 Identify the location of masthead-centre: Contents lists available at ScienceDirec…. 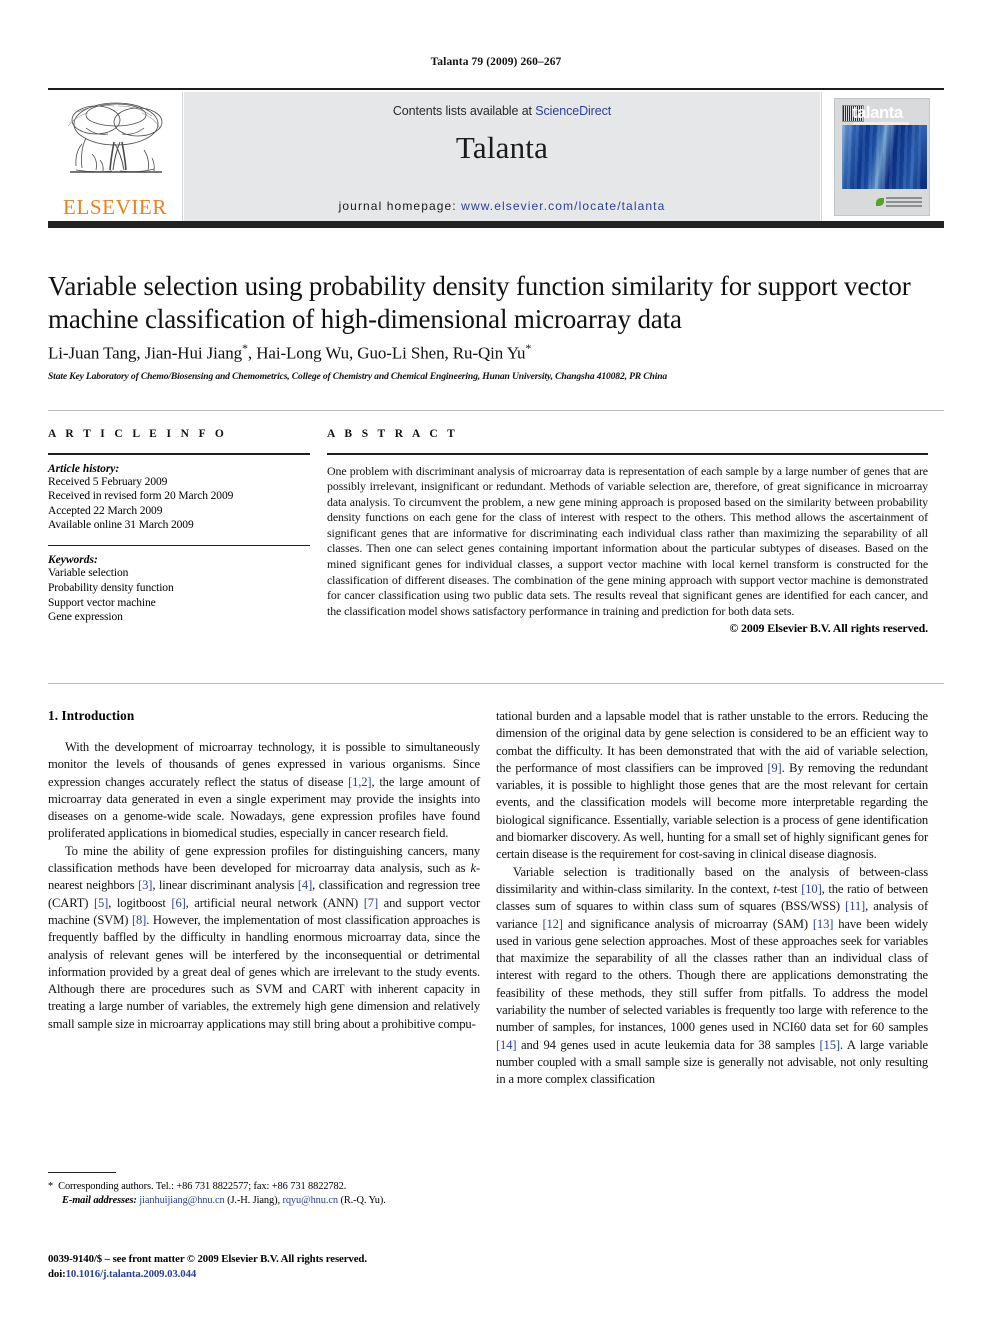
(502, 158).